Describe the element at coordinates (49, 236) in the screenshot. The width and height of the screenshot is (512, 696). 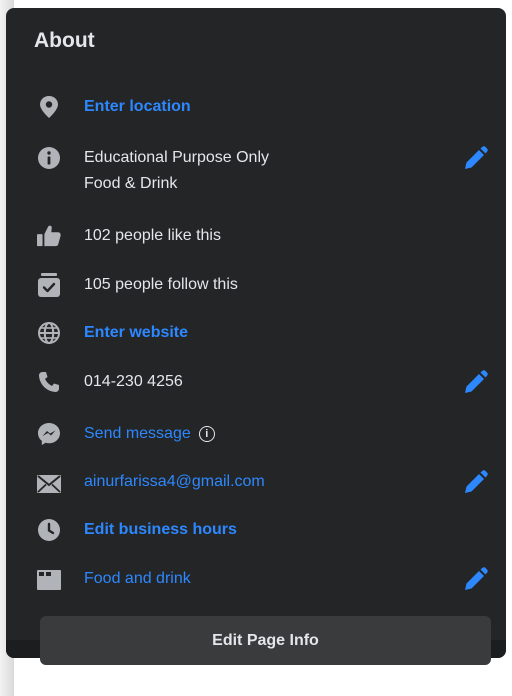
I see `thumbs-up-icon` at that location.